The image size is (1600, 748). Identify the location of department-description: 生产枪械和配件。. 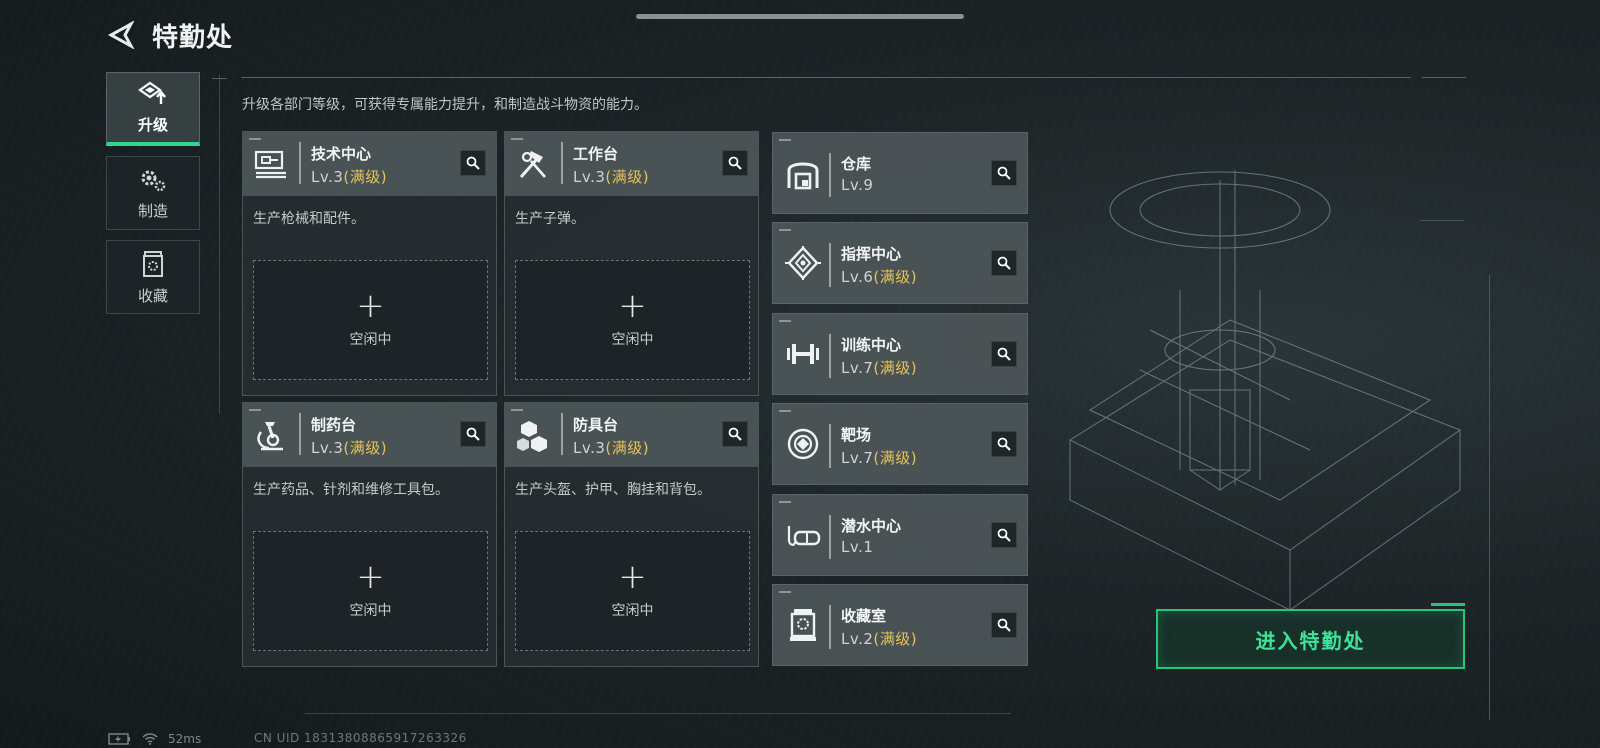
(309, 219).